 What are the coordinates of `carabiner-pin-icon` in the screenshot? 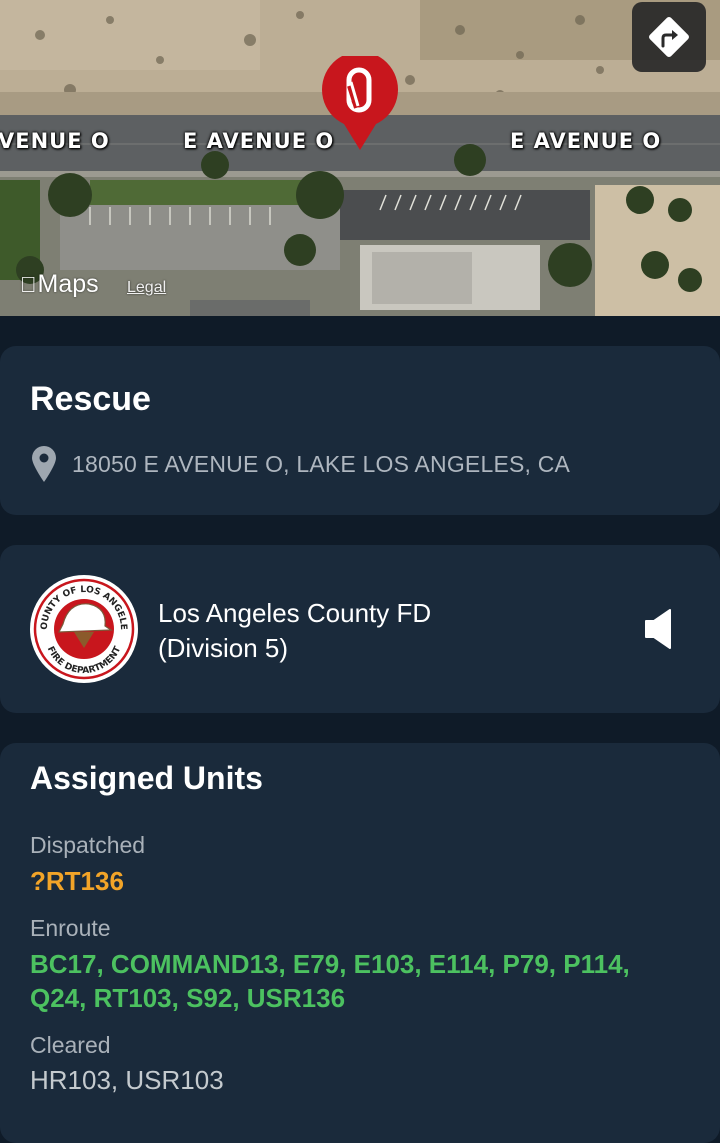 It's located at (360, 104).